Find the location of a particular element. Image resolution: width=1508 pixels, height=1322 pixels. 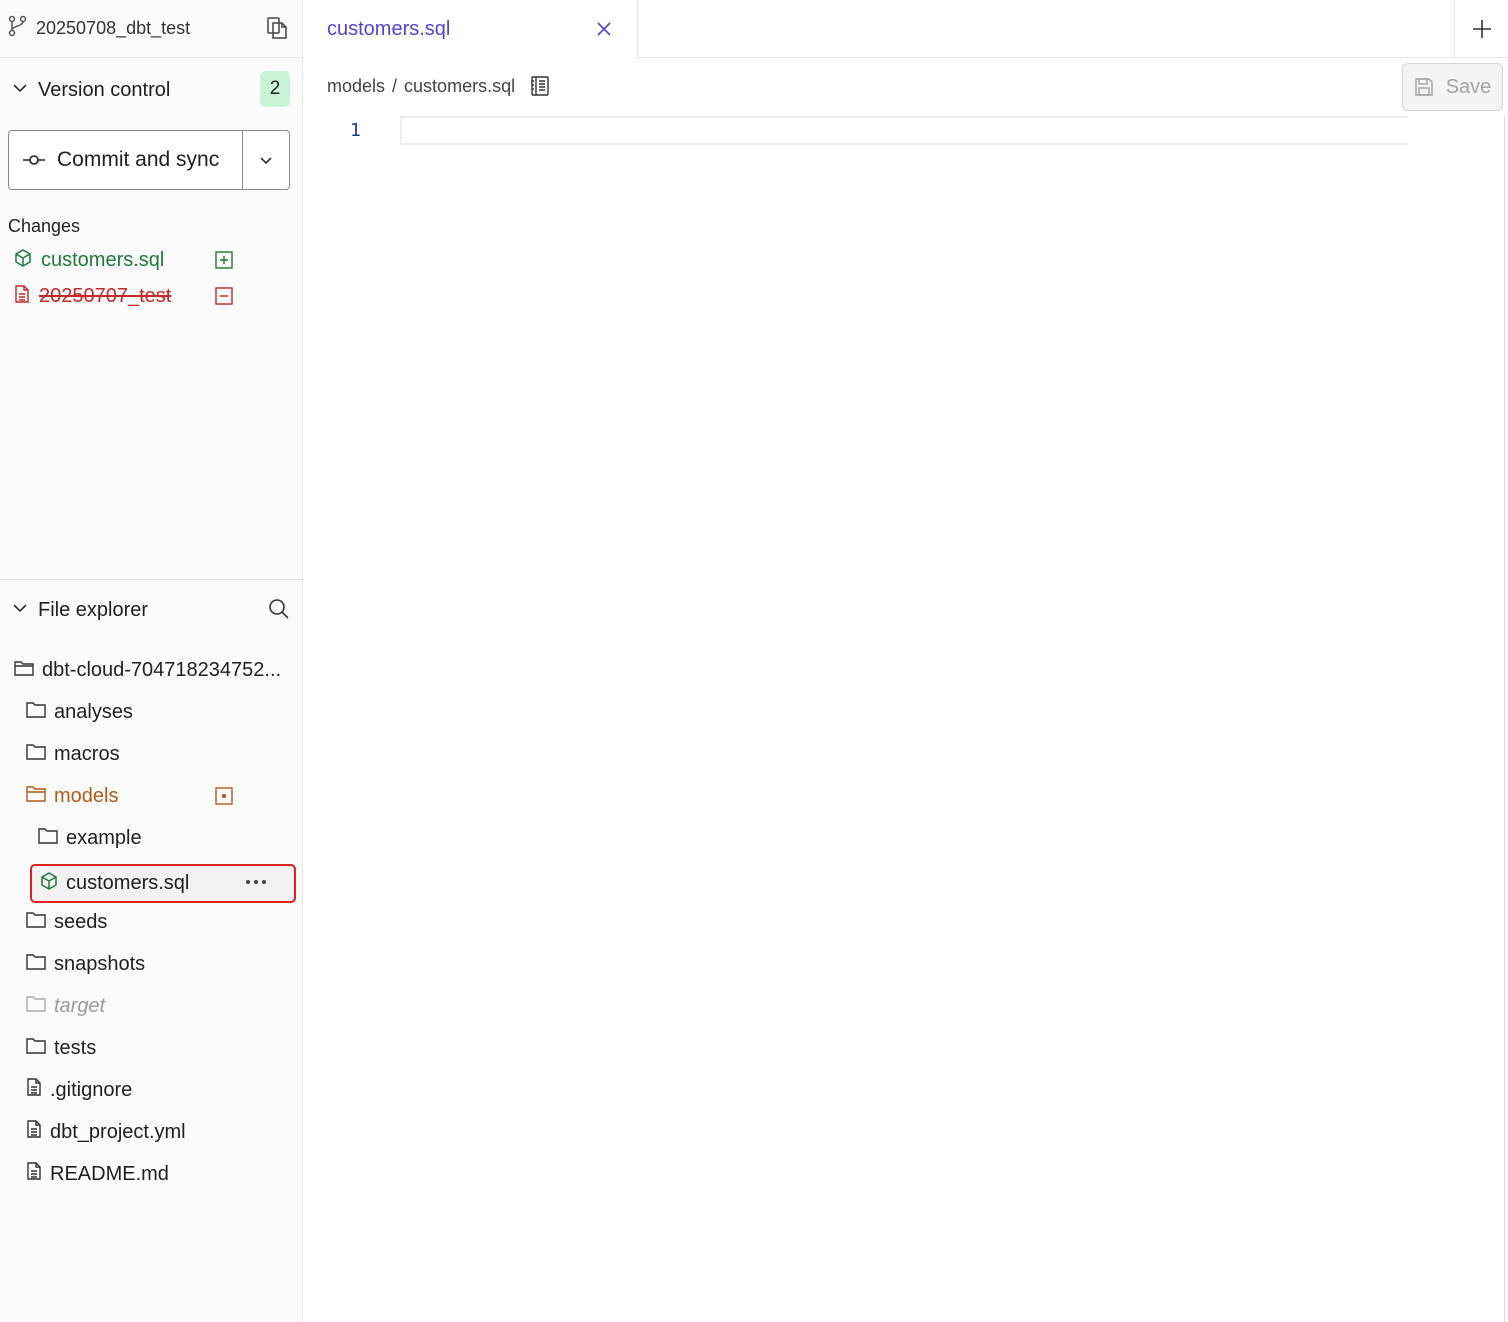

version-control-header: Version control 2 is located at coordinates (151, 90).